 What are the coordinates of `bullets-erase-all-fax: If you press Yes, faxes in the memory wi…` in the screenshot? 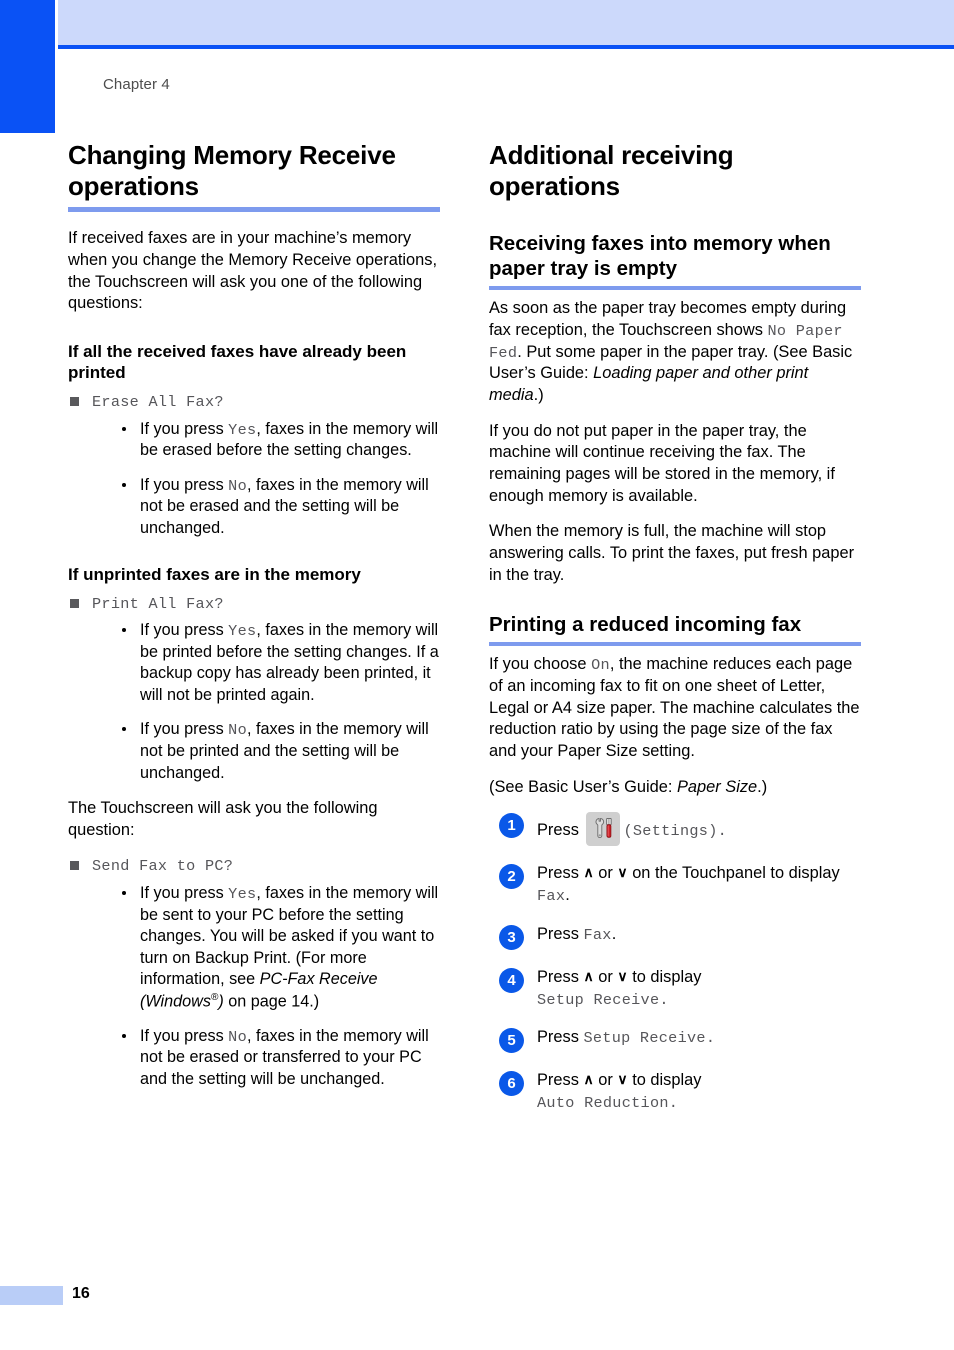 It's located at (254, 479).